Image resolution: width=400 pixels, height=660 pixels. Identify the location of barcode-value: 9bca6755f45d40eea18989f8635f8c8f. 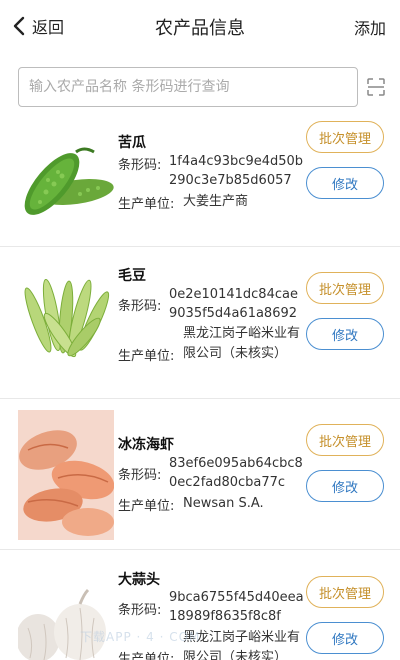
(236, 607).